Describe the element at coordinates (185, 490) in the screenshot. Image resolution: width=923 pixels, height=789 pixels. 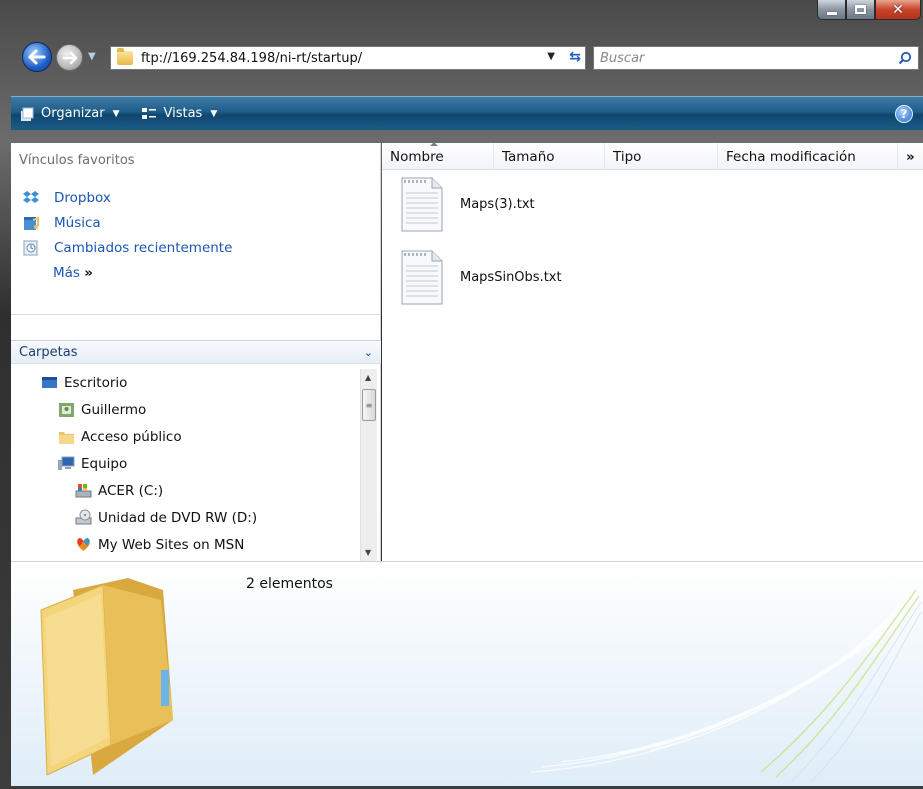
I see `tree-node-drive-c: ACER (C:)` at that location.